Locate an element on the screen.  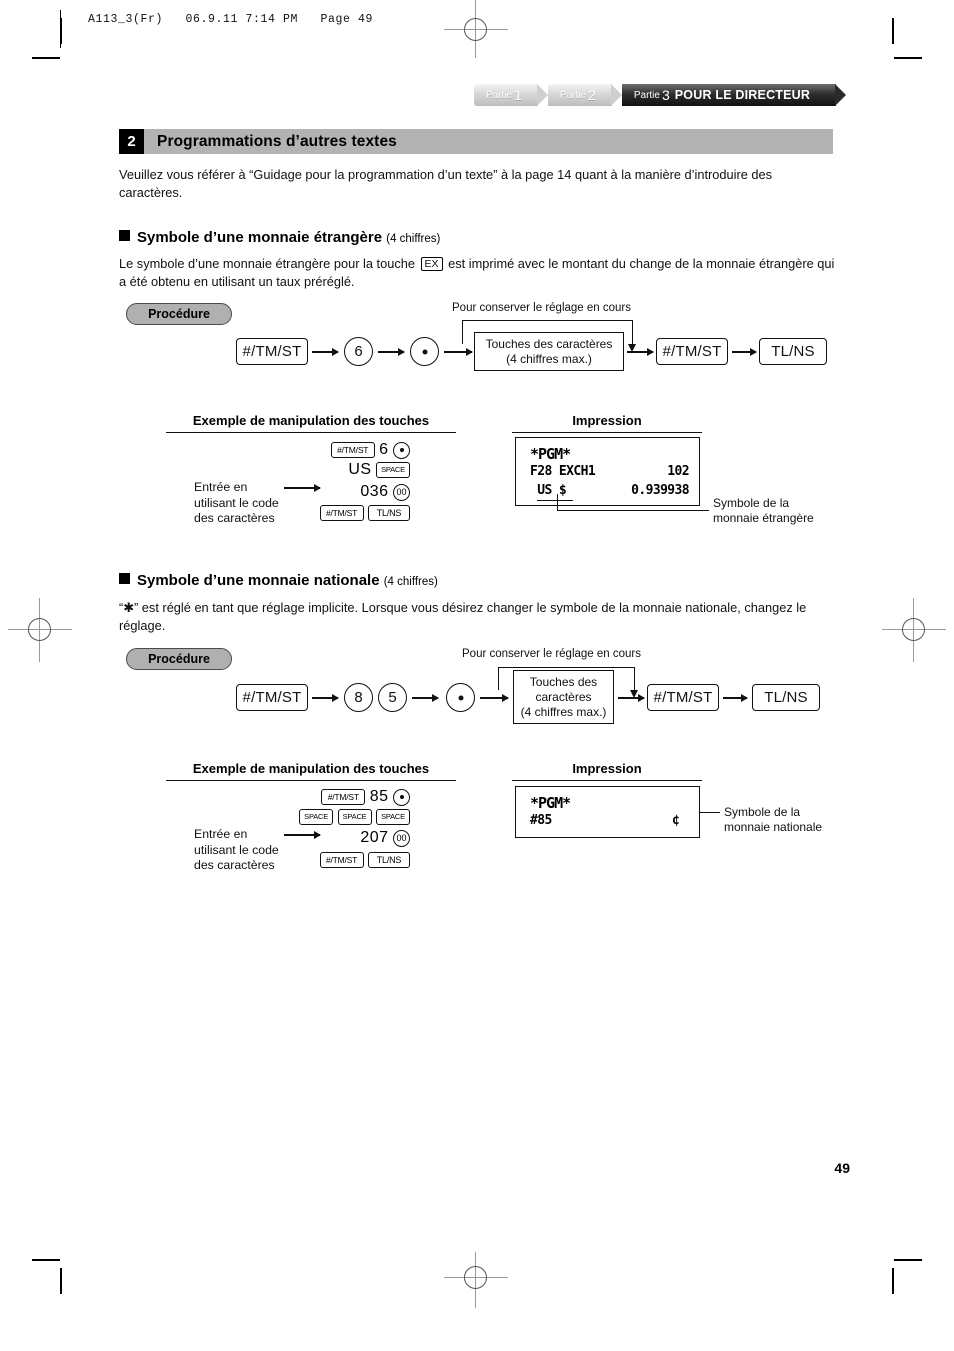
print-2-heading: Impression is located at coordinates (607, 768).